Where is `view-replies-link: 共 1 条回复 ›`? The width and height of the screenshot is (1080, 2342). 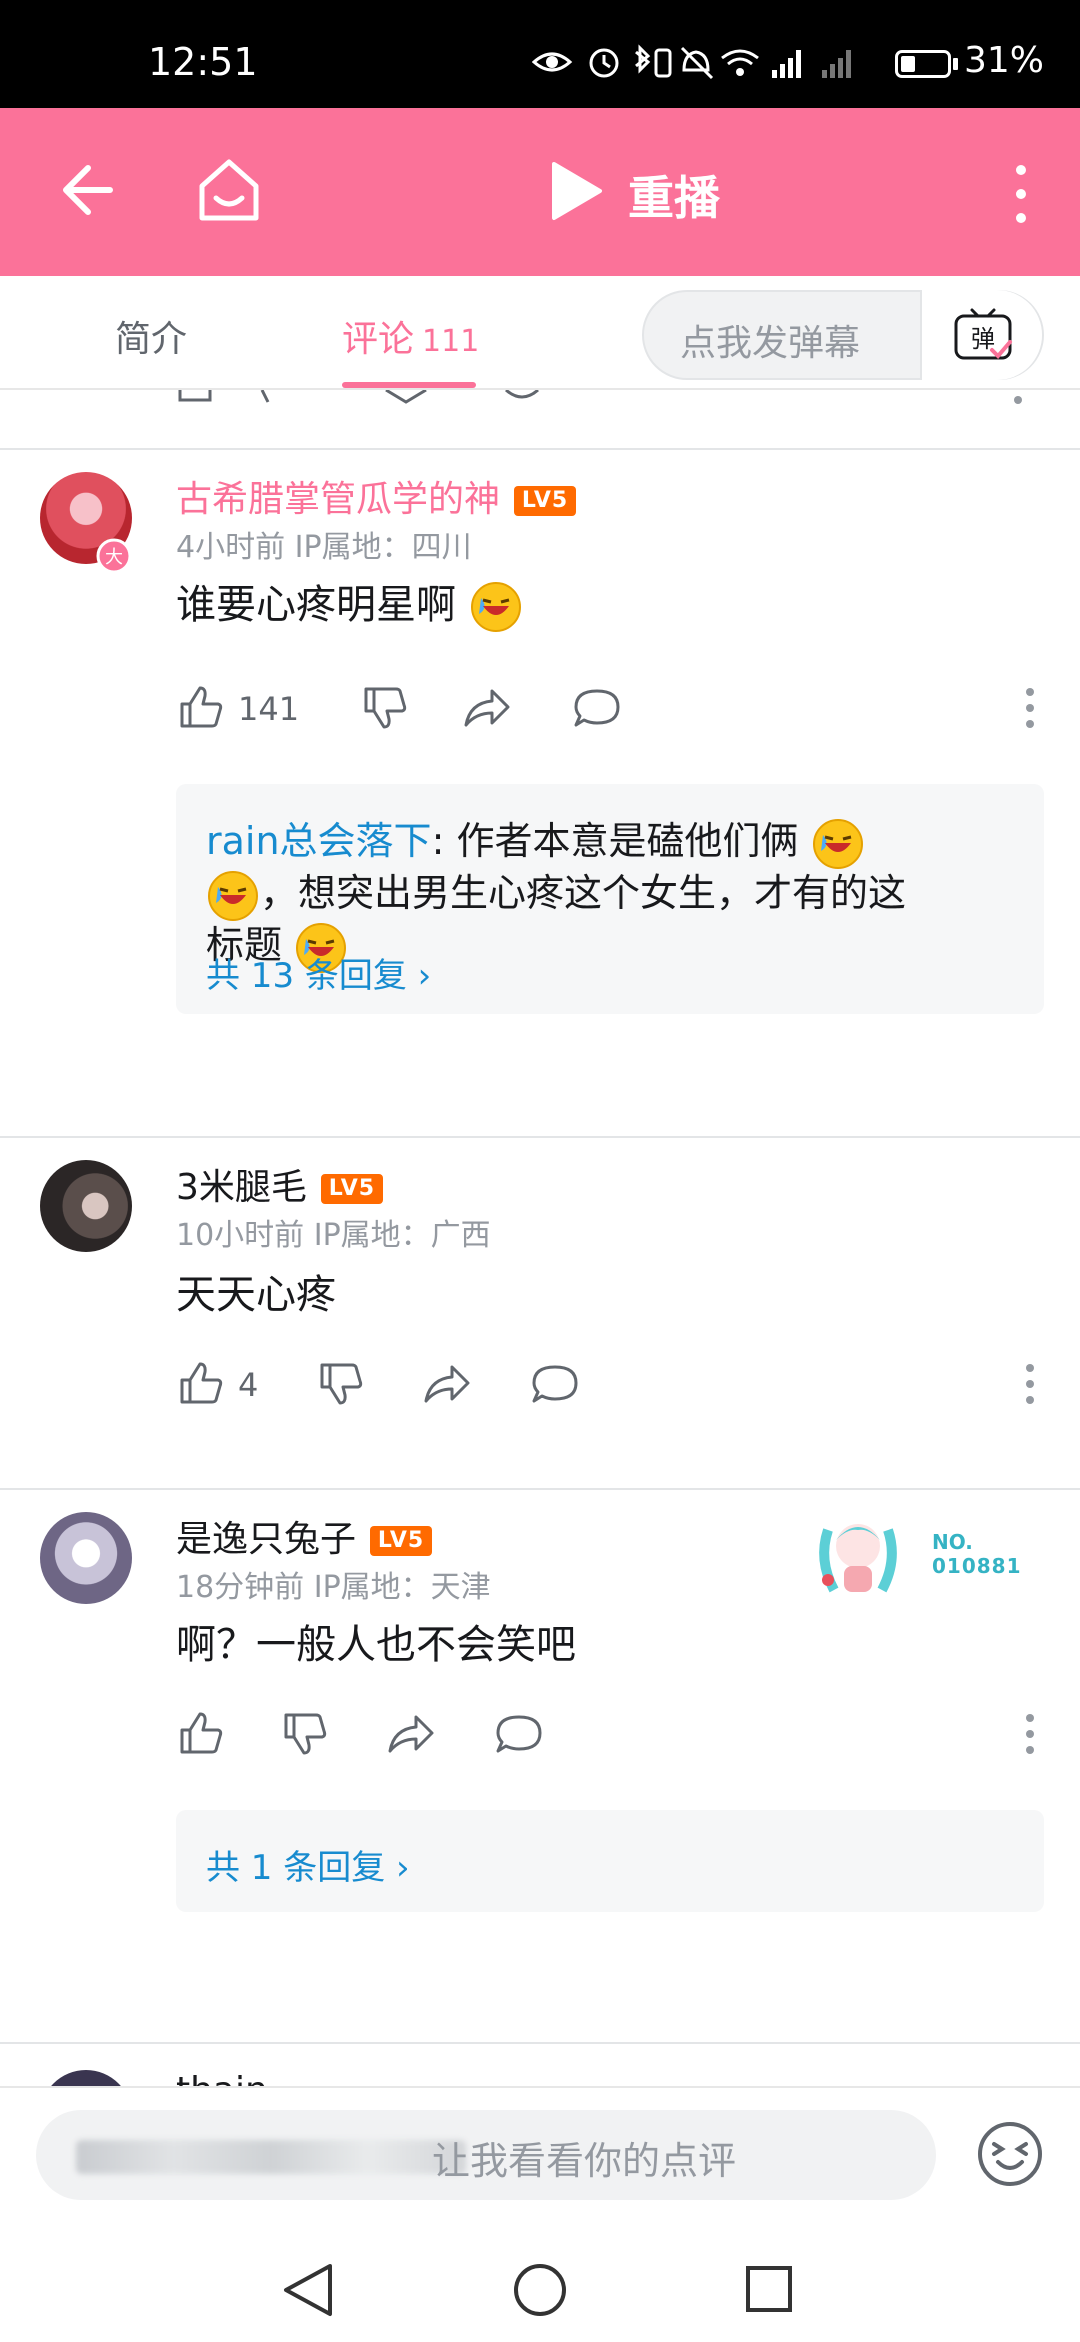
view-replies-link: 共 1 条回复 › is located at coordinates (308, 1864).